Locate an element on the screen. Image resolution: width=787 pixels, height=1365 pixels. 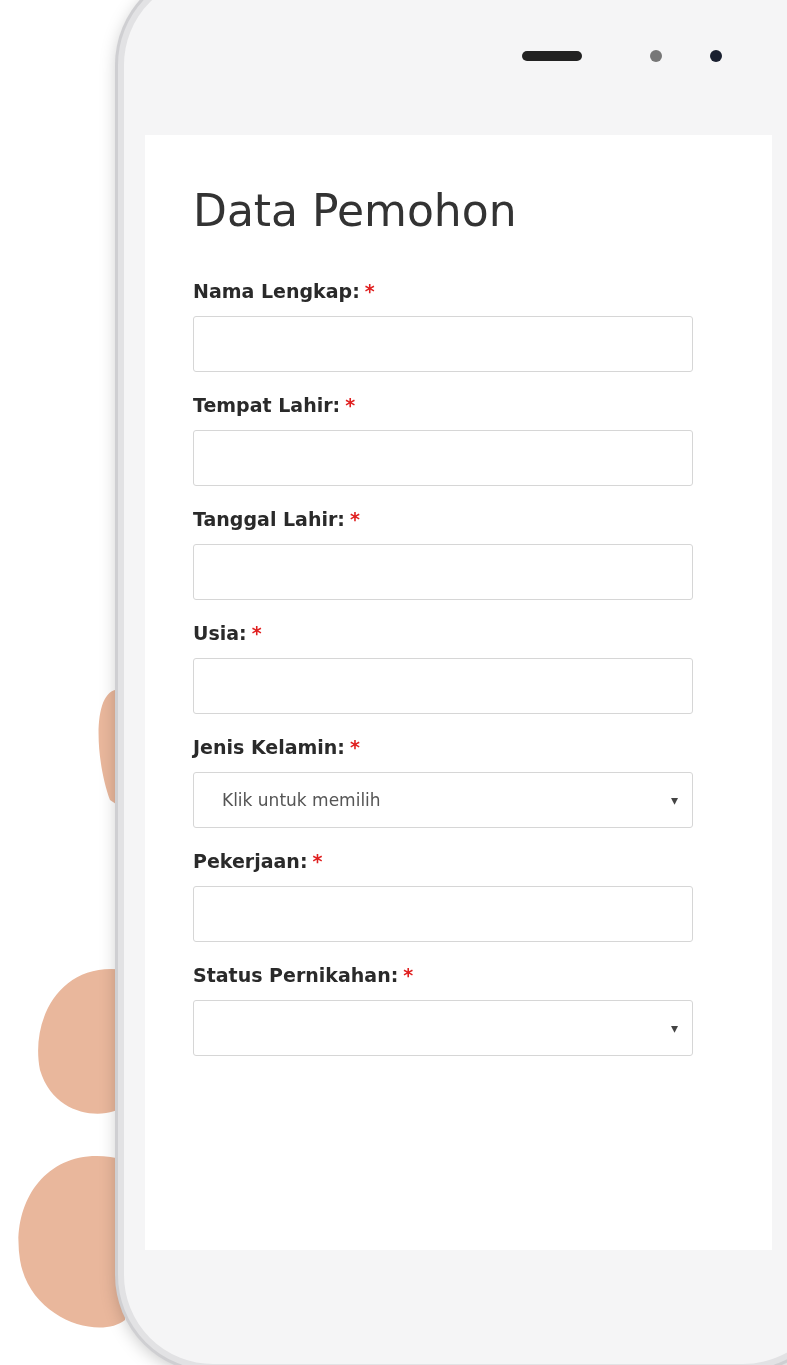
field-label: Nama Lengkap: * is located at coordinates (284, 291).